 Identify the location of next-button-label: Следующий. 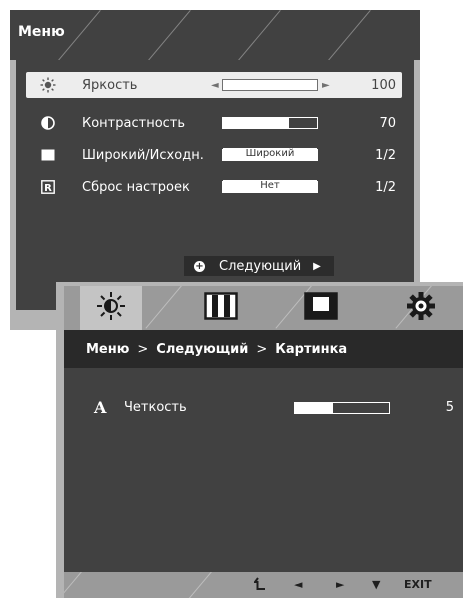
(260, 266).